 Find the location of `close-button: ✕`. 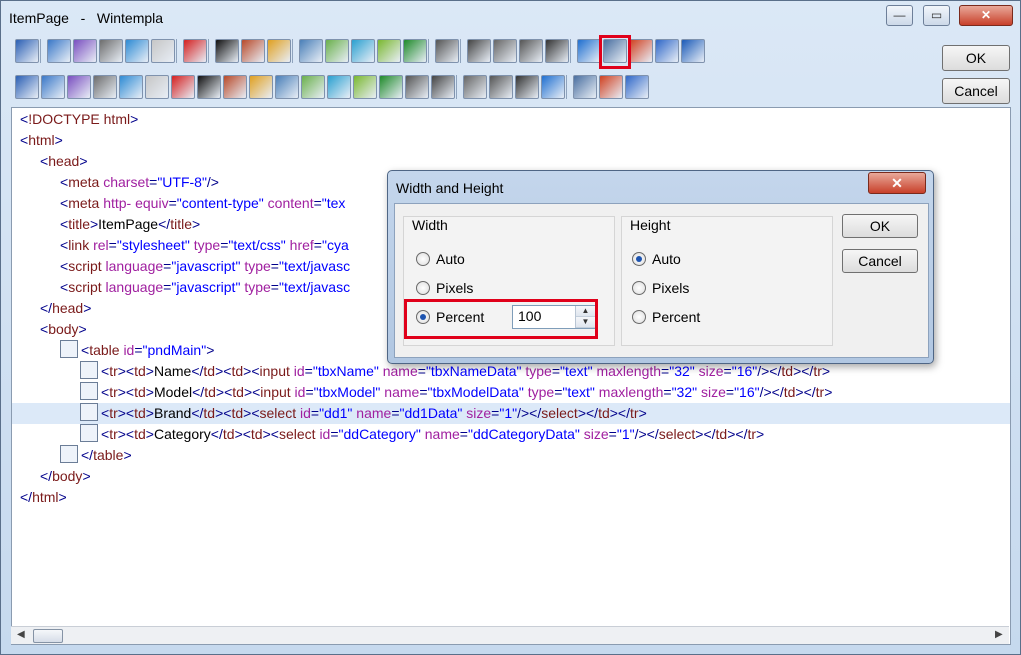

close-button: ✕ is located at coordinates (986, 15).